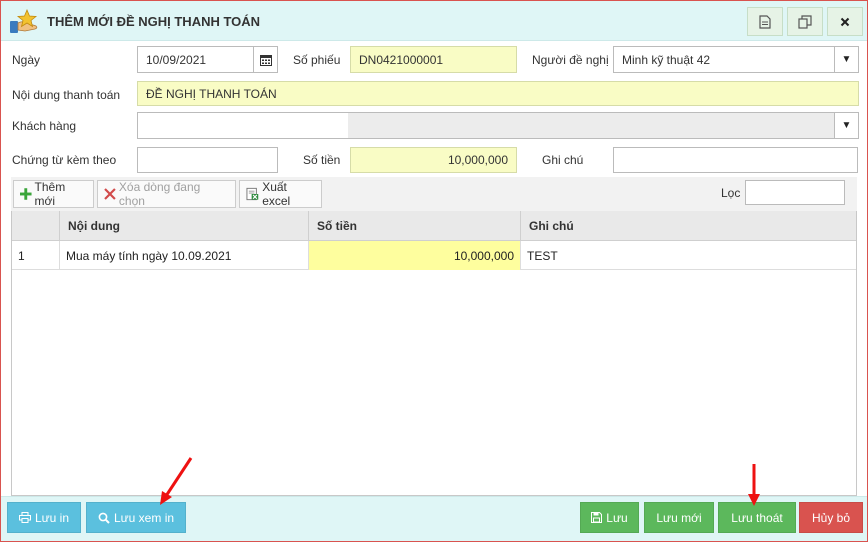 This screenshot has height=542, width=868. What do you see at coordinates (831, 517) in the screenshot?
I see `cancel-button: Hủy bỏ` at bounding box center [831, 517].